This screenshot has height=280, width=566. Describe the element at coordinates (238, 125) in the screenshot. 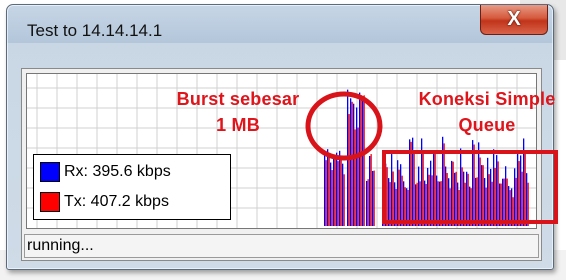

I see `burst-annotation-line2: 1 MB` at that location.